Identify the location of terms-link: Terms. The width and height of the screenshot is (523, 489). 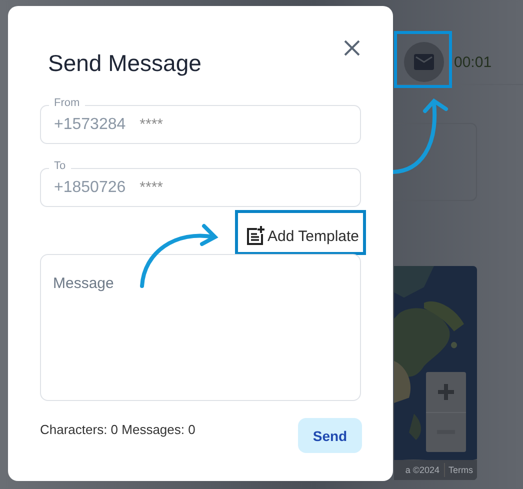
(460, 470).